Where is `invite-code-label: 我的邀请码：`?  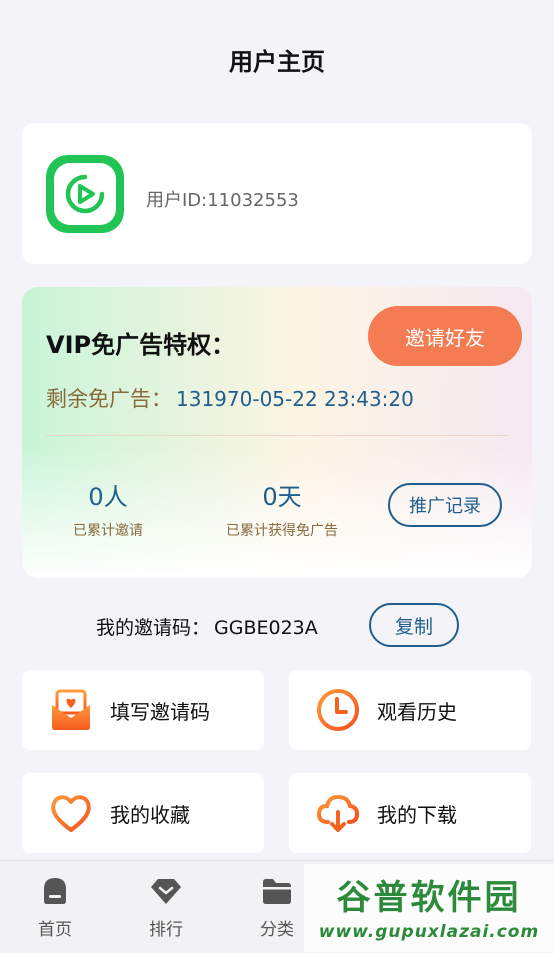
invite-code-label: 我的邀请码： is located at coordinates (153, 628).